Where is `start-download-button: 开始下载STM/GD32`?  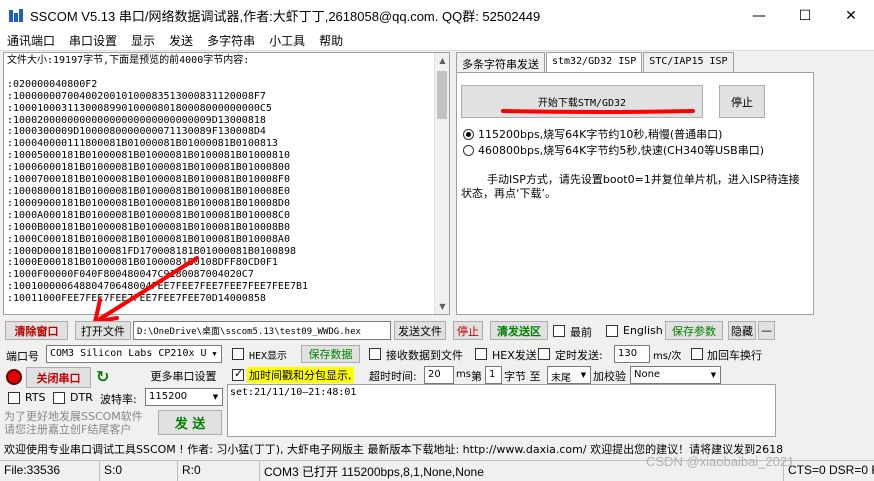
start-download-button: 开始下载STM/GD32 is located at coordinates (582, 101).